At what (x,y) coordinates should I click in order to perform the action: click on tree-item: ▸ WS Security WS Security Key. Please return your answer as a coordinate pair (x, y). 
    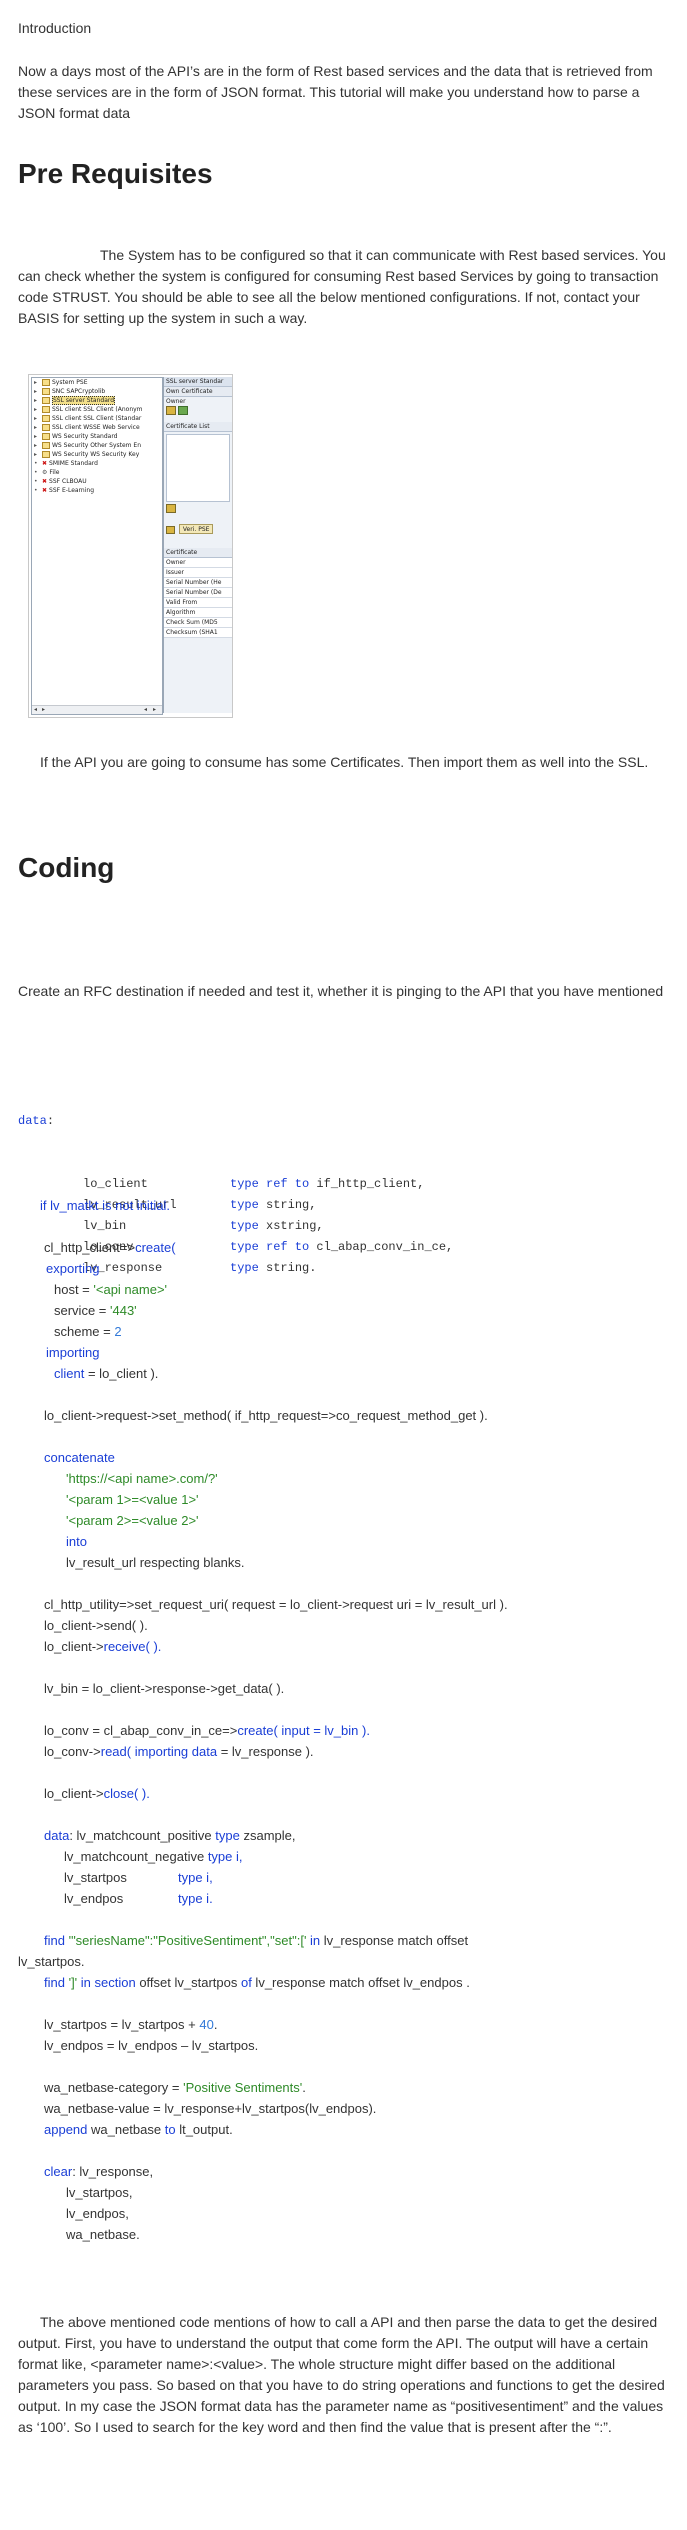
    Looking at the image, I should click on (97, 454).